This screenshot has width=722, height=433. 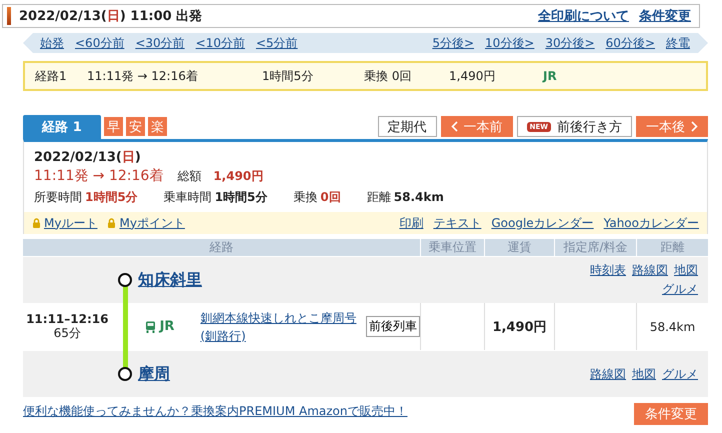 What do you see at coordinates (360, 374) in the screenshot?
I see `station-link: 摩周` at bounding box center [360, 374].